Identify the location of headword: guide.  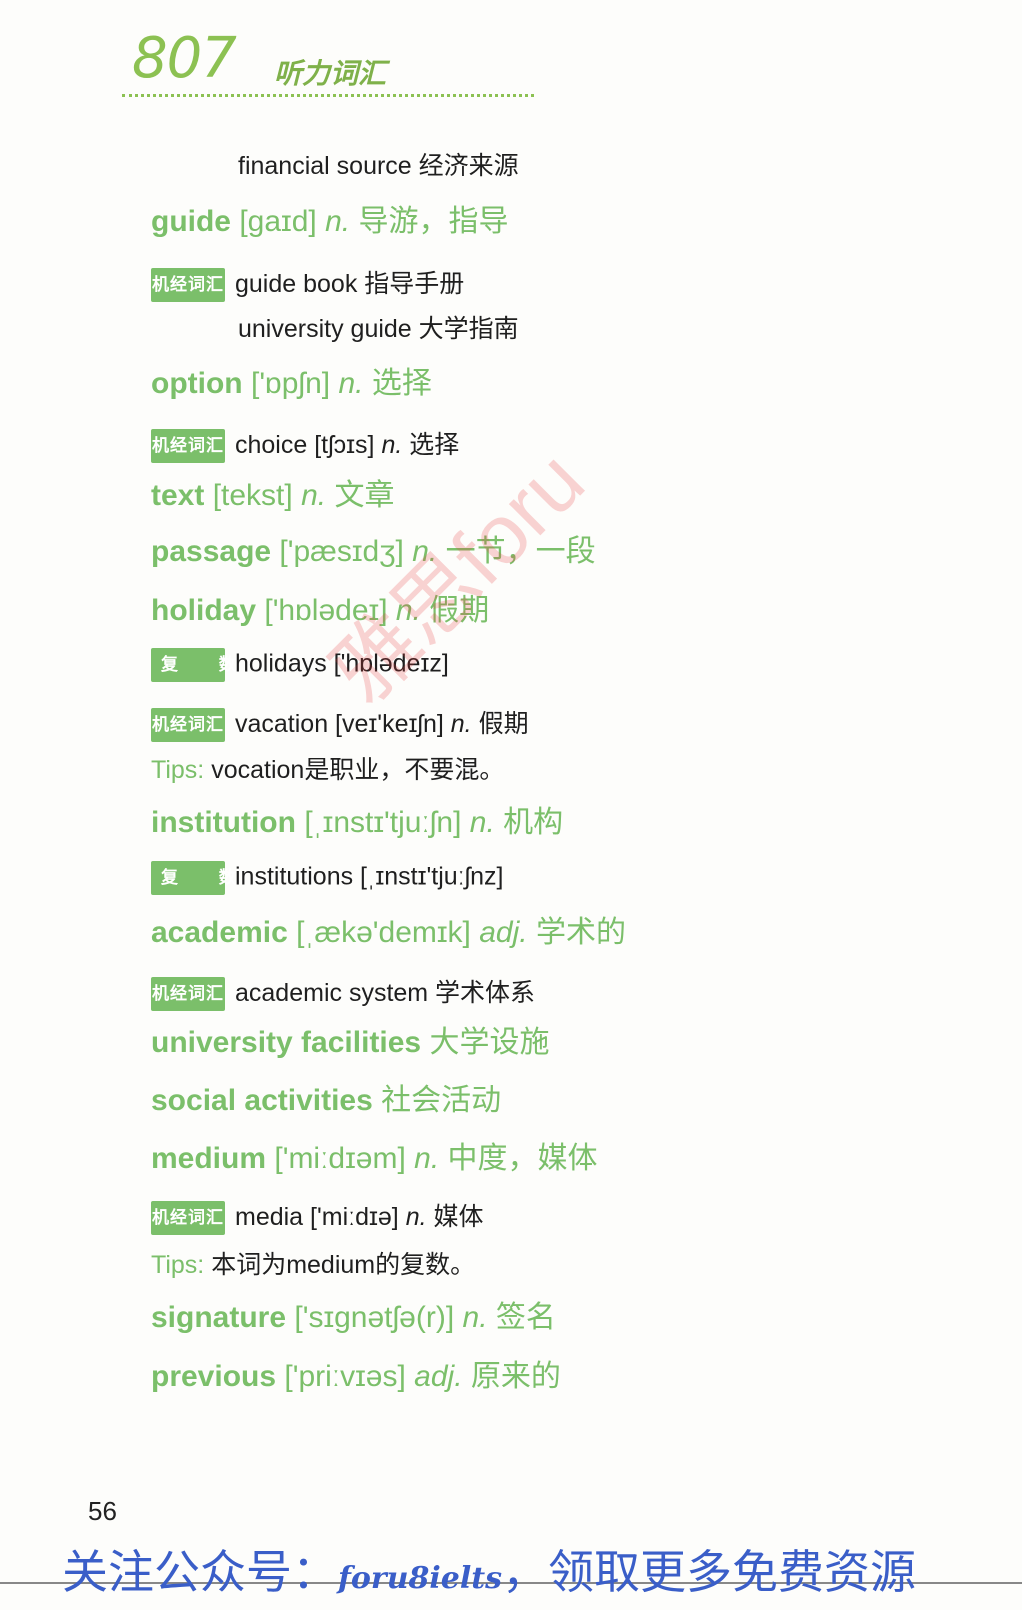
(191, 221).